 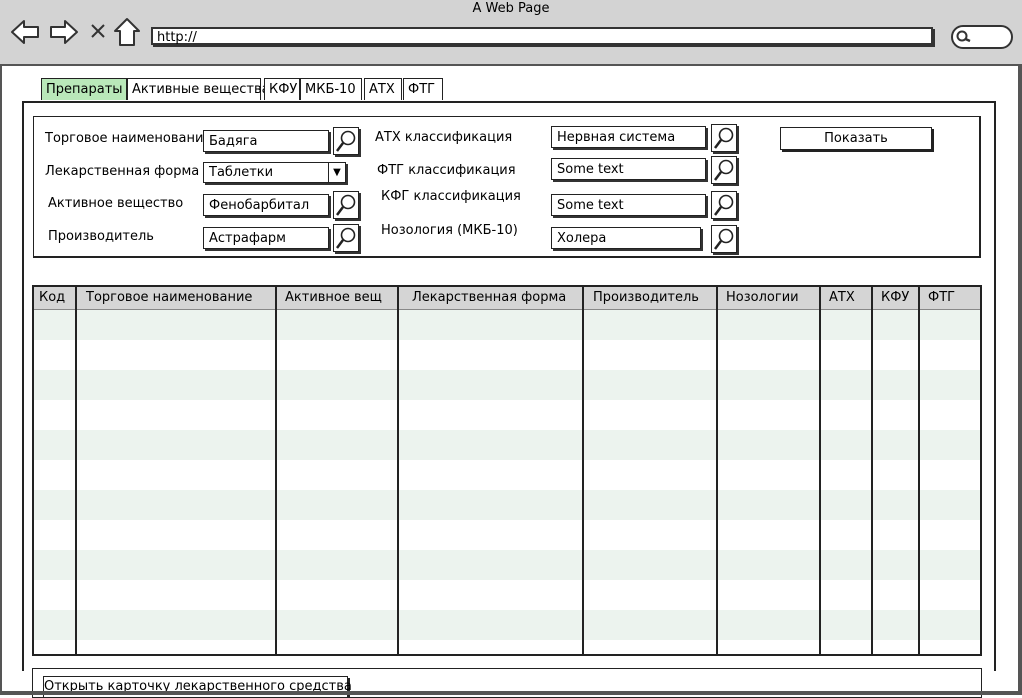 I want to click on active-substance-field: Фенобарбитал, so click(x=266, y=205).